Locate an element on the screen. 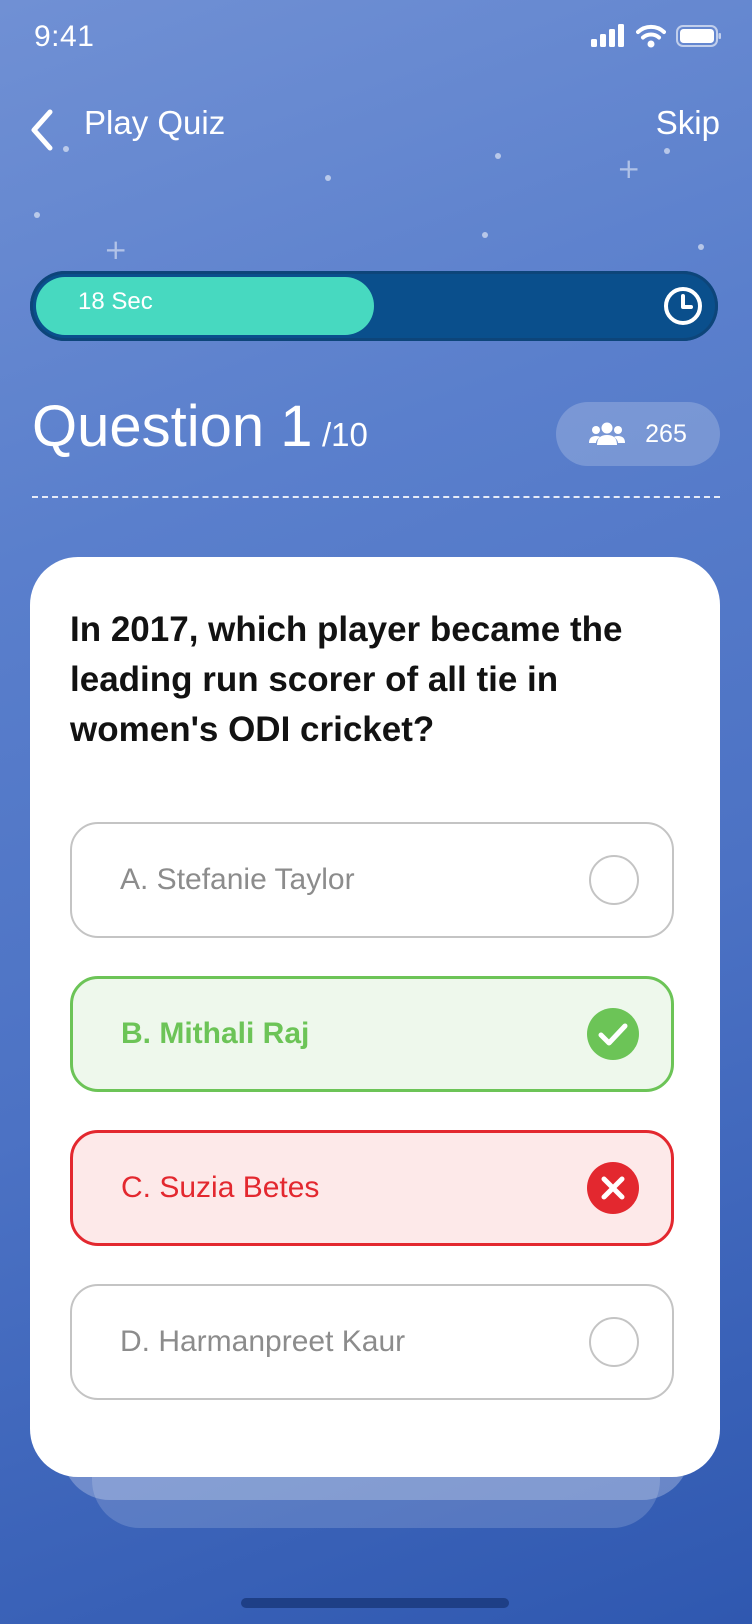  option-label: C. Suzia Betes is located at coordinates (220, 1187).